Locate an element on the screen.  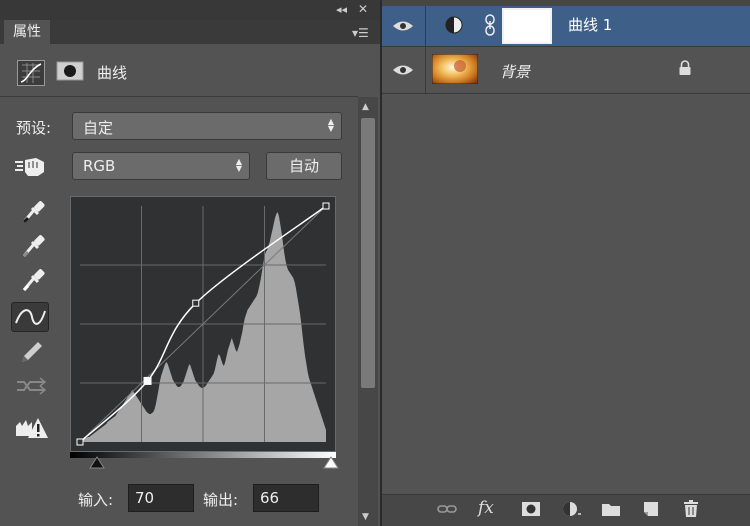
auto-button: 自动 is located at coordinates (304, 166).